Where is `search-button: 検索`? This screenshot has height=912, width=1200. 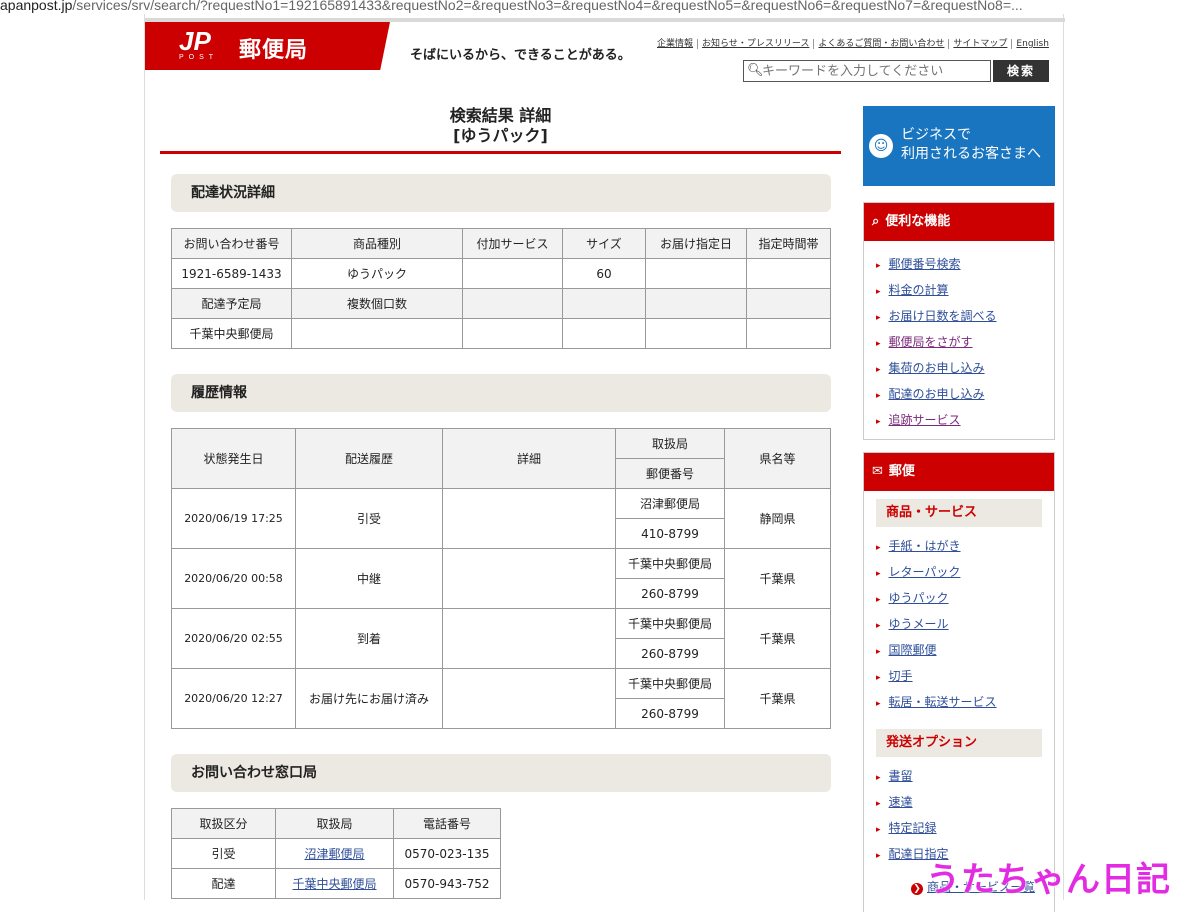 search-button: 検索 is located at coordinates (1021, 71).